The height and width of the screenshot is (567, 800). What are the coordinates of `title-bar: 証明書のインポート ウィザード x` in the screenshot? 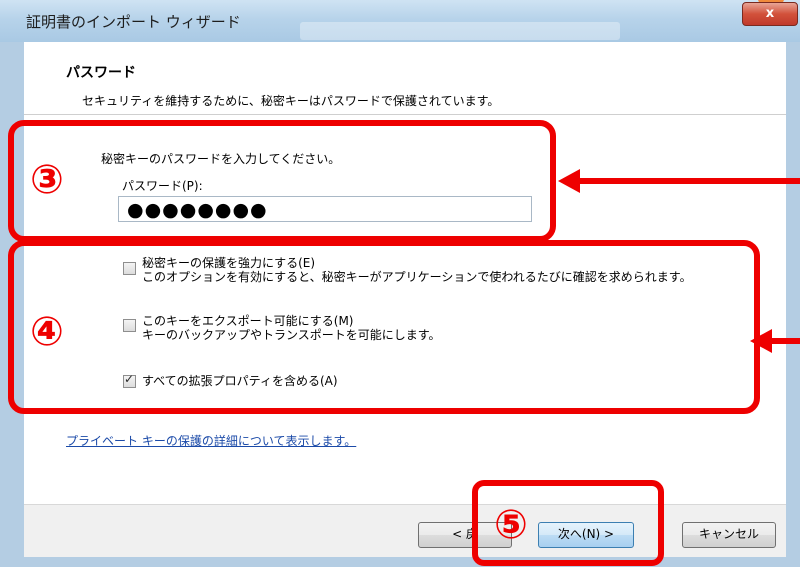 It's located at (400, 21).